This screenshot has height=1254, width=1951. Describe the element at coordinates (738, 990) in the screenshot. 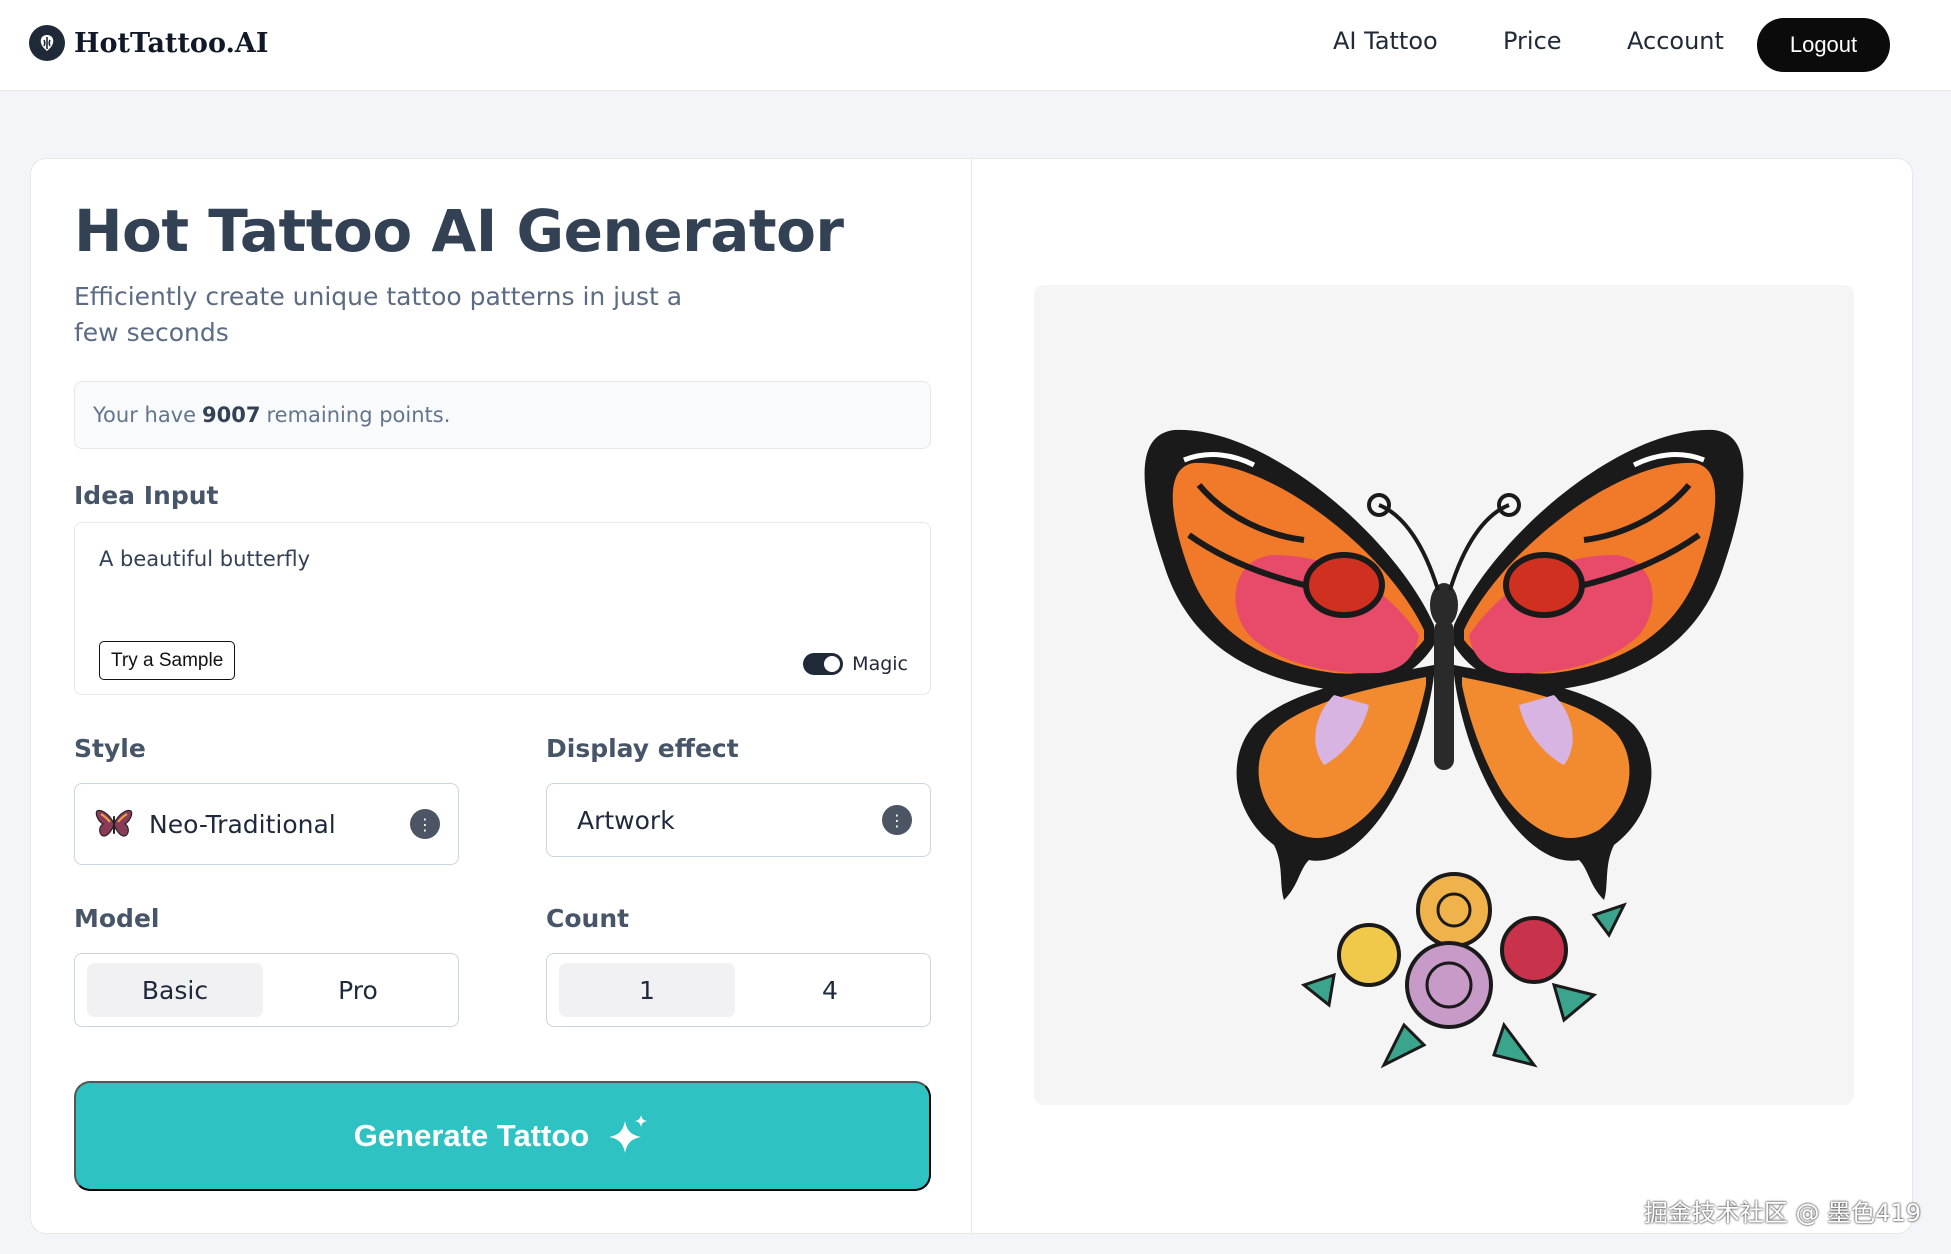

I see `count-selector: 1 4` at that location.